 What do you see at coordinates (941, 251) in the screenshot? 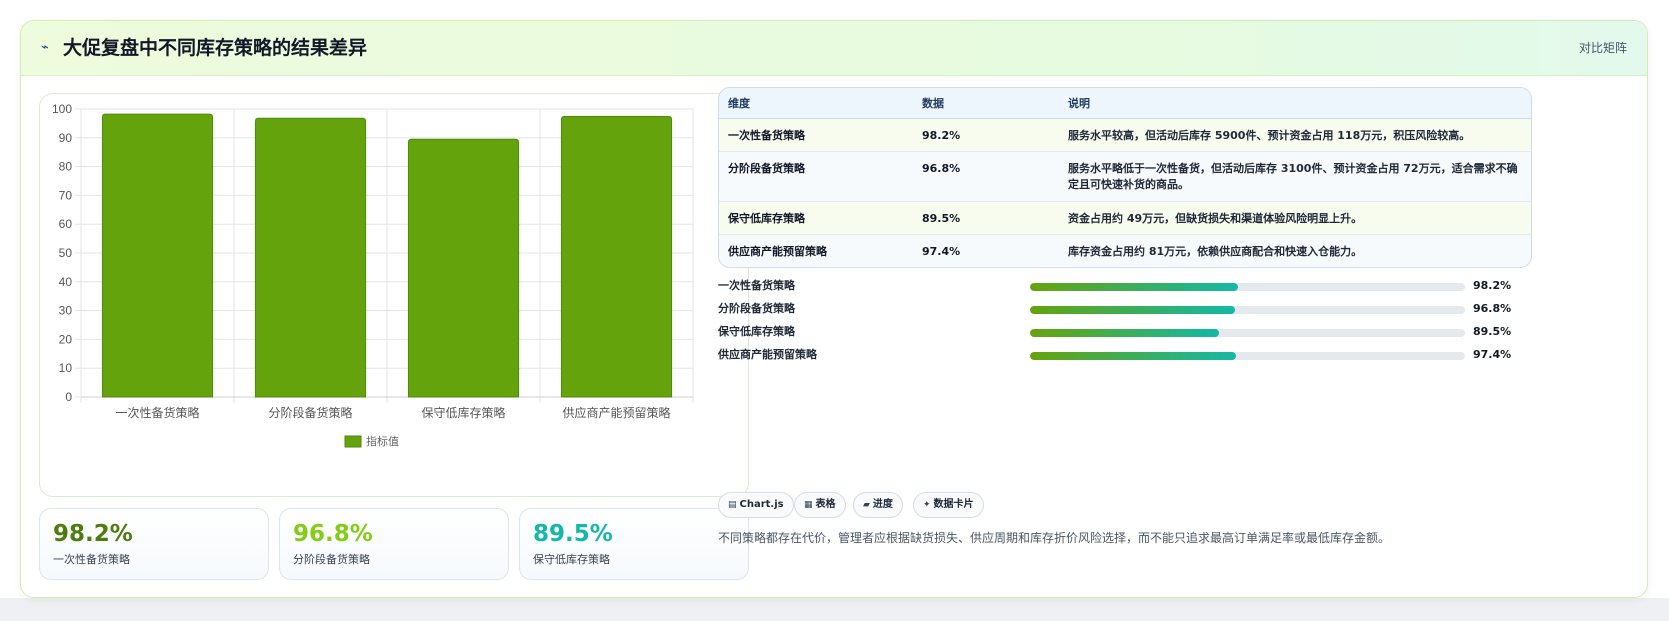
I see `row-value: 97.4%` at bounding box center [941, 251].